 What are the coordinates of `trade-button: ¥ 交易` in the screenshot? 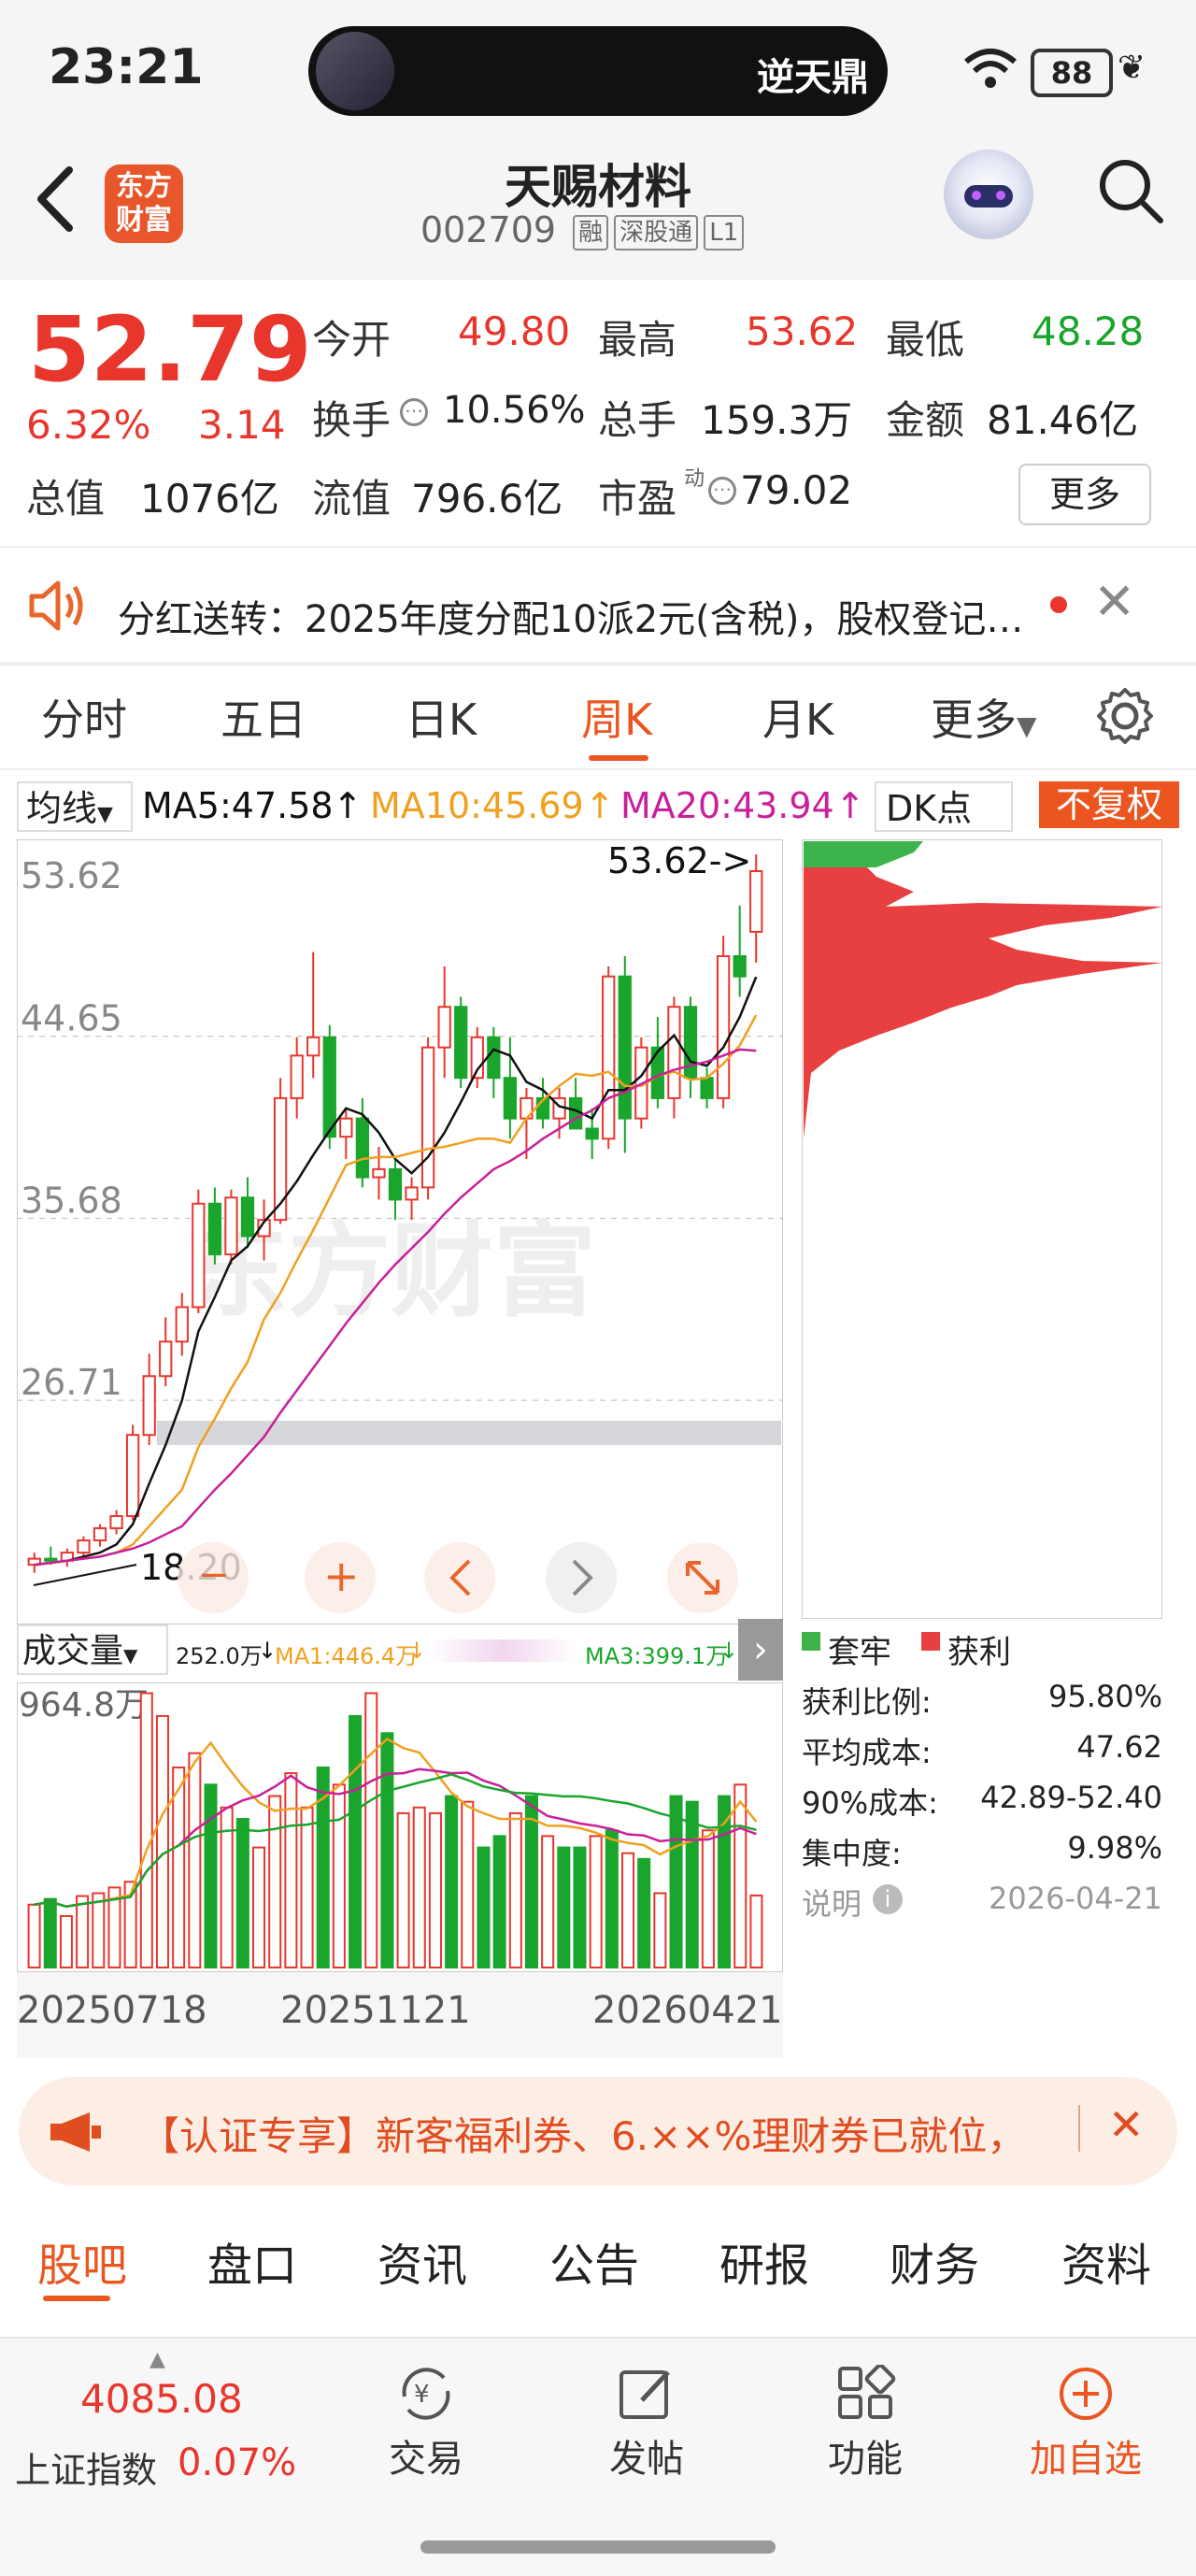 It's located at (426, 2424).